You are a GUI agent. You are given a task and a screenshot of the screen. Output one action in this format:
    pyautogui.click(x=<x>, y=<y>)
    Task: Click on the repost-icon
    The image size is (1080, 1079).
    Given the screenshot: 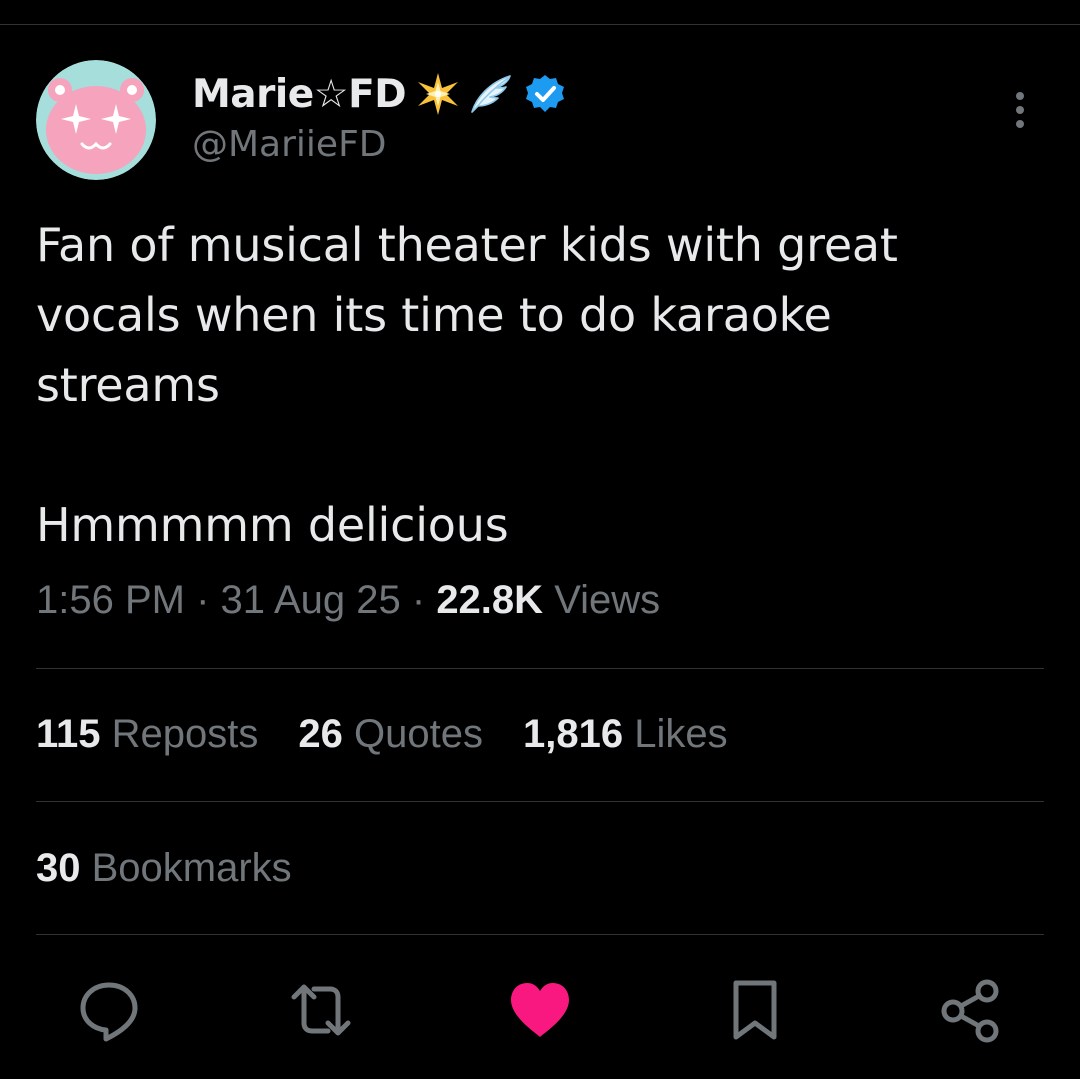 What is the action you would take?
    pyautogui.click(x=321, y=1010)
    